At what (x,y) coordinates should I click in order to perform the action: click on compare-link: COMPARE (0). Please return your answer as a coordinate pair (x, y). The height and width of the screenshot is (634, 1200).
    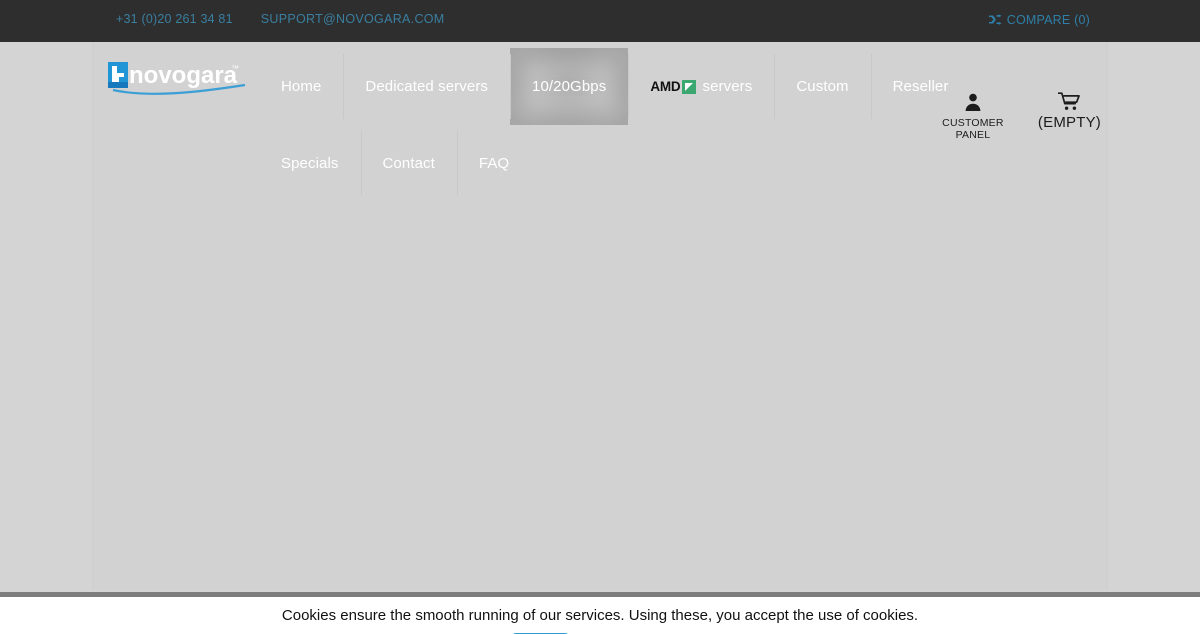
    Looking at the image, I should click on (1039, 20).